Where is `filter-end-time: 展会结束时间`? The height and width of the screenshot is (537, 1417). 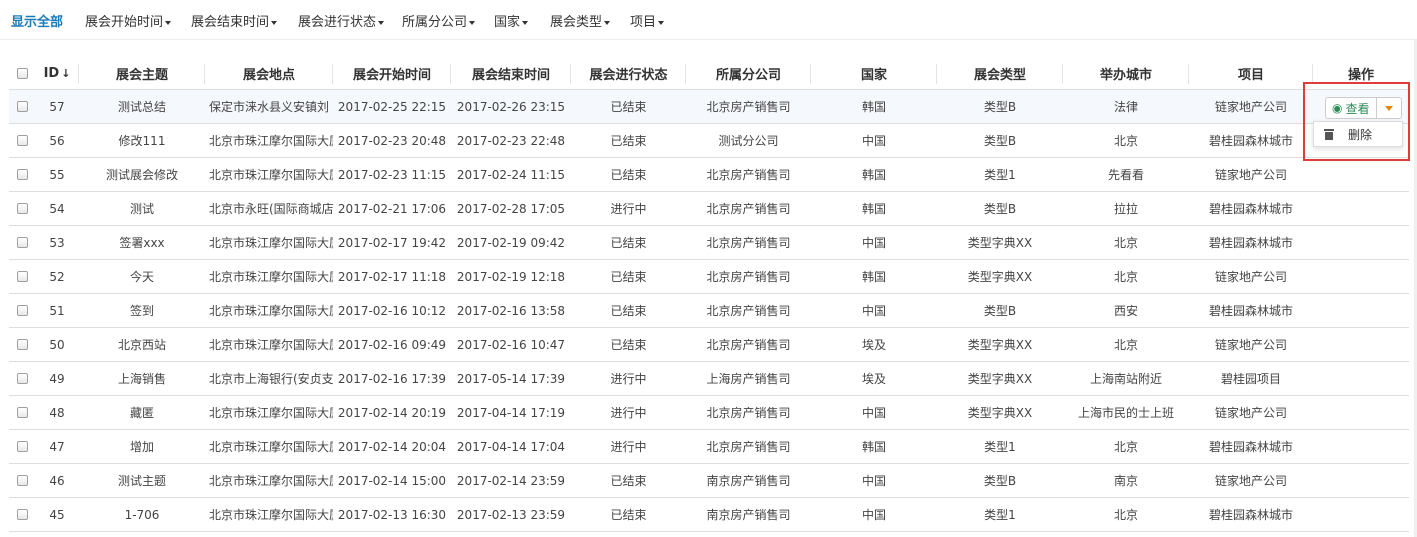 filter-end-time: 展会结束时间 is located at coordinates (234, 20).